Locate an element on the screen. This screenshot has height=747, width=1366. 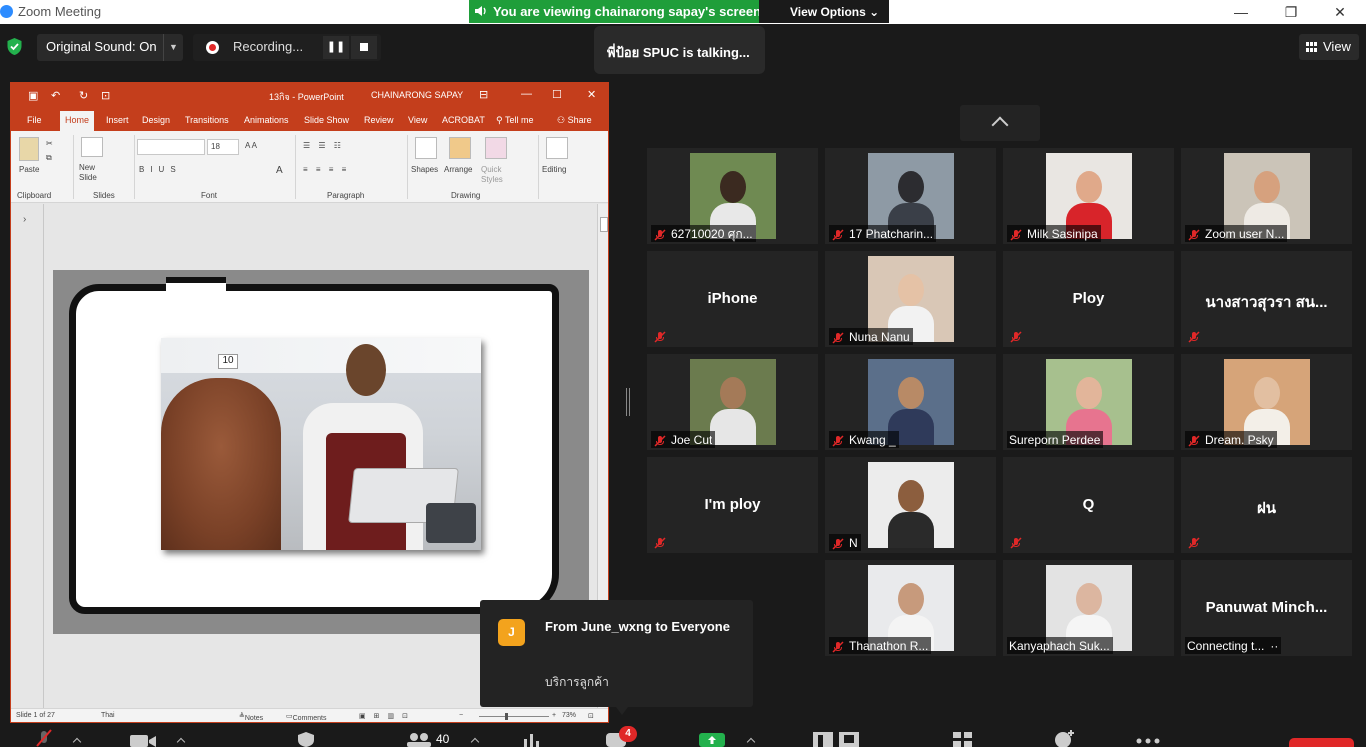
participant-tile: Dream. Psky is located at coordinates (1266, 402).